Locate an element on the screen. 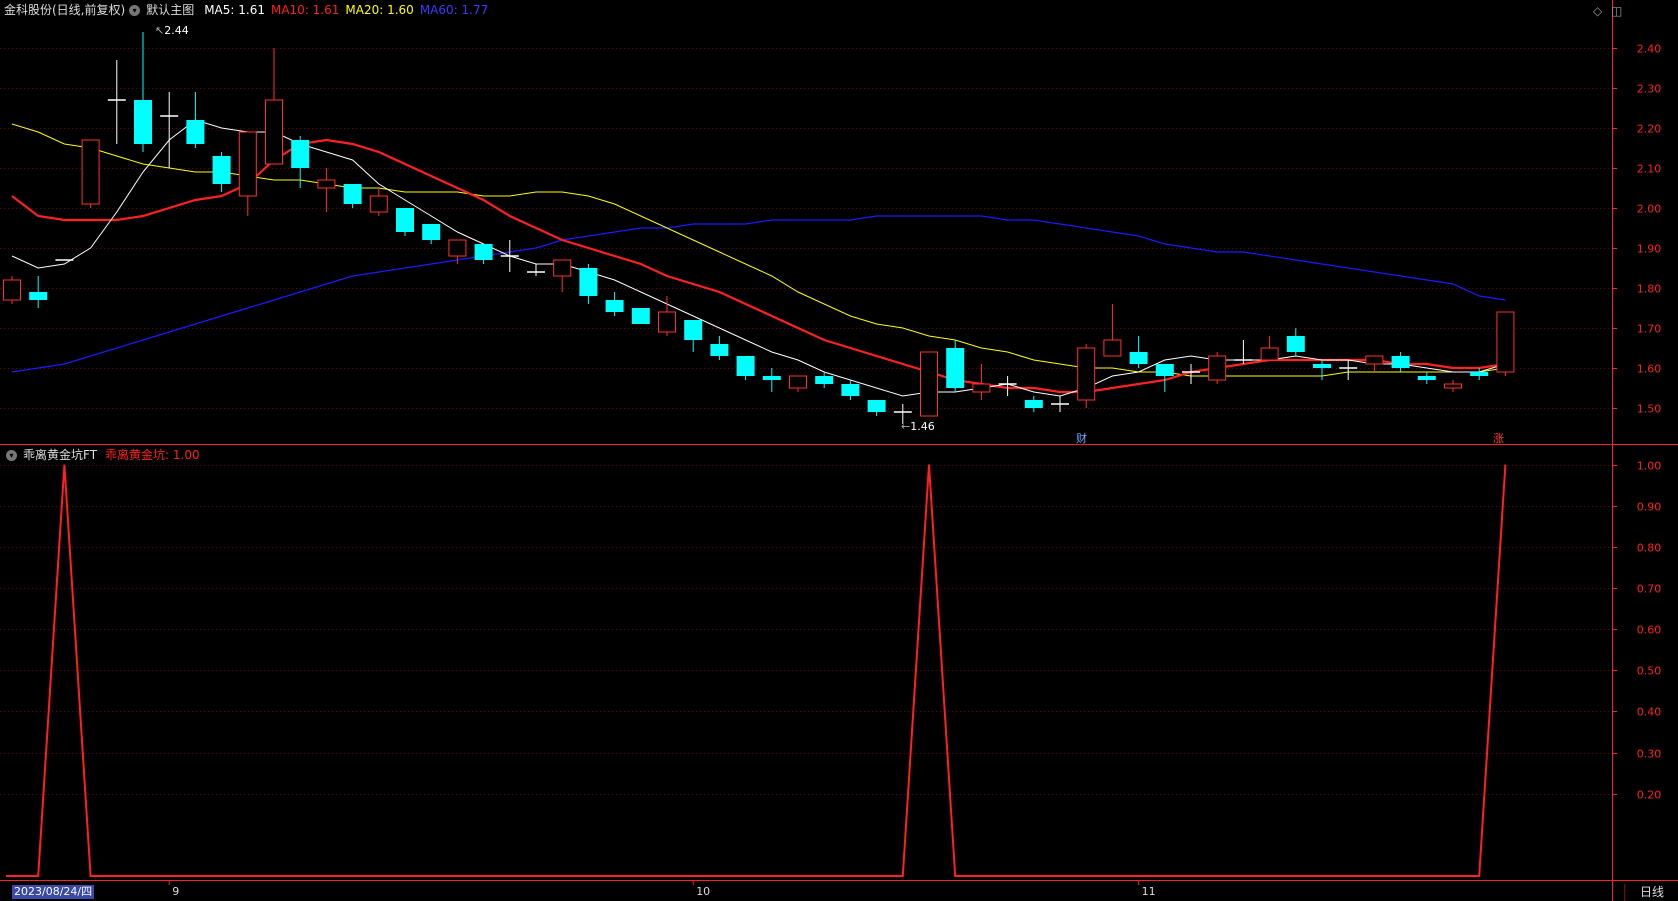 This screenshot has width=1678, height=901. indicator-tick-label: 0.40 is located at coordinates (1649, 712).